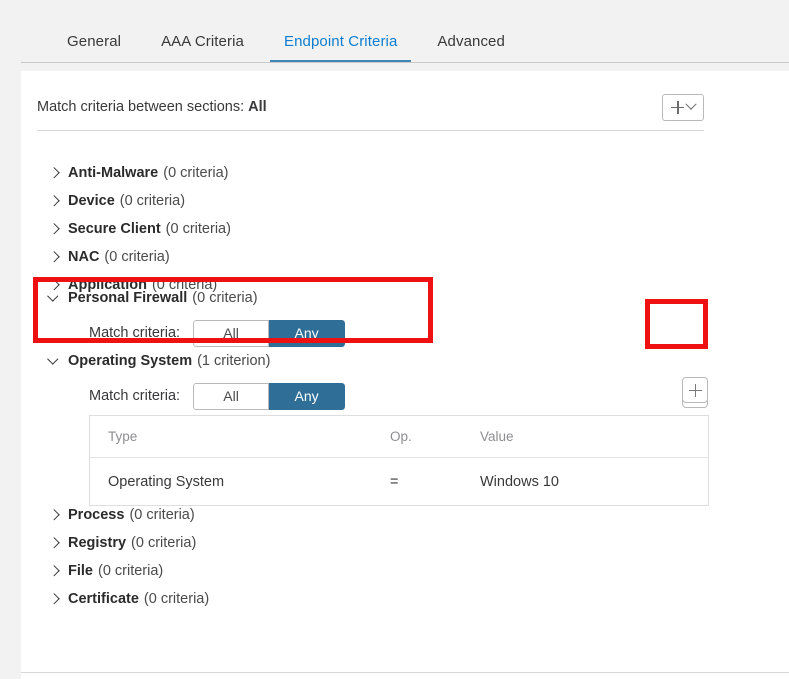 The width and height of the screenshot is (789, 679). Describe the element at coordinates (405, 599) in the screenshot. I see `section-certificate: Certificate (0 criteria)` at that location.